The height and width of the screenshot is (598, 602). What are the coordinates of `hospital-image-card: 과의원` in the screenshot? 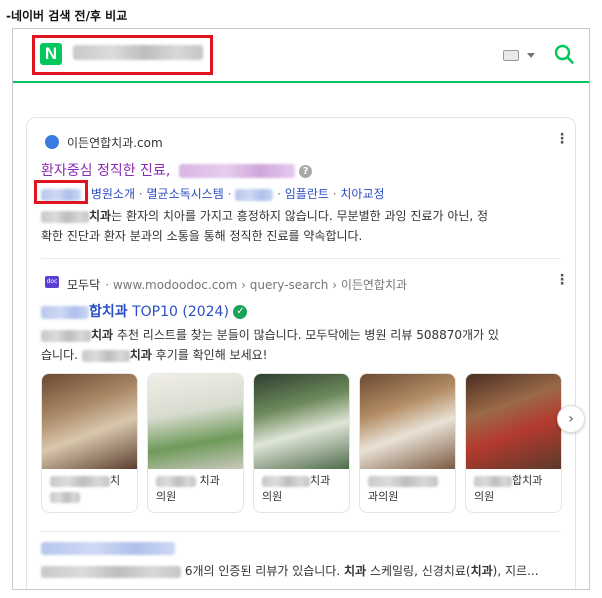 It's located at (407, 443).